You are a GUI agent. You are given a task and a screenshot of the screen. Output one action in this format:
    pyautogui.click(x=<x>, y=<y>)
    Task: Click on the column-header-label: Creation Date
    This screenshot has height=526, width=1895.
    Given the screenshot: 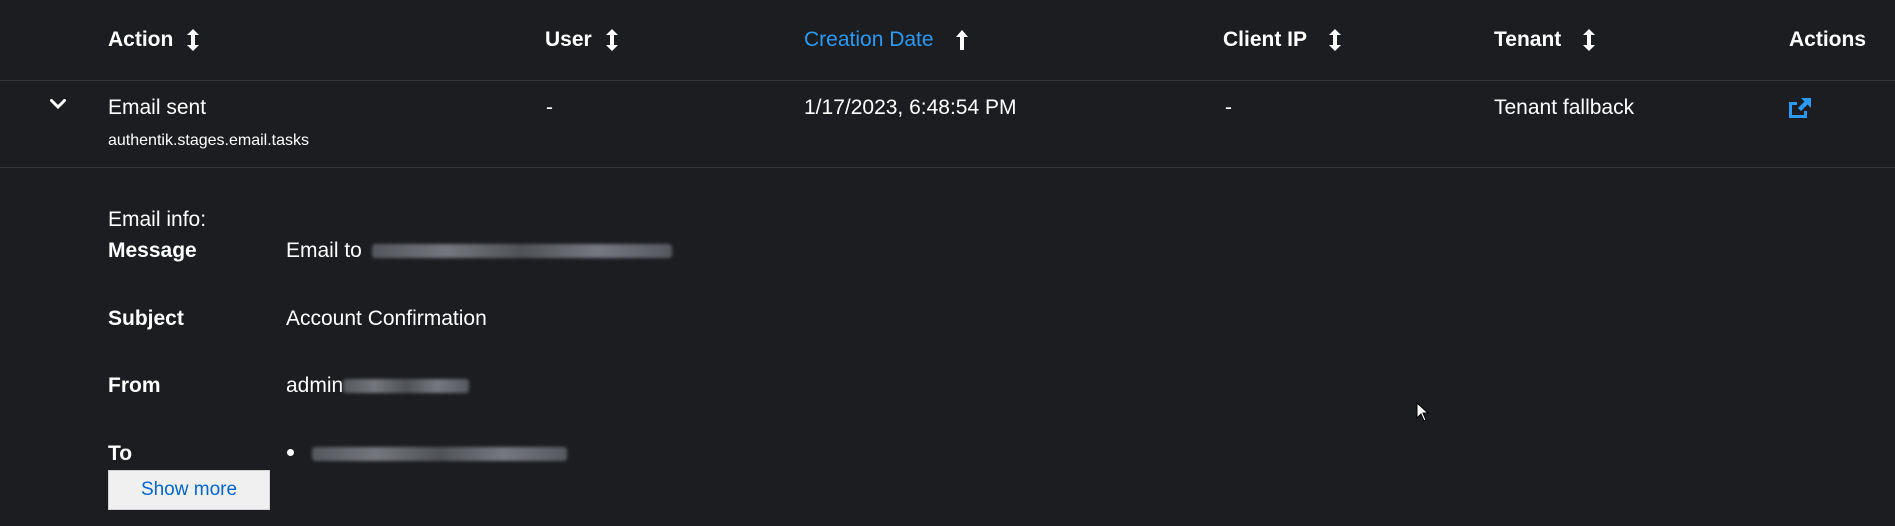 What is the action you would take?
    pyautogui.click(x=869, y=39)
    